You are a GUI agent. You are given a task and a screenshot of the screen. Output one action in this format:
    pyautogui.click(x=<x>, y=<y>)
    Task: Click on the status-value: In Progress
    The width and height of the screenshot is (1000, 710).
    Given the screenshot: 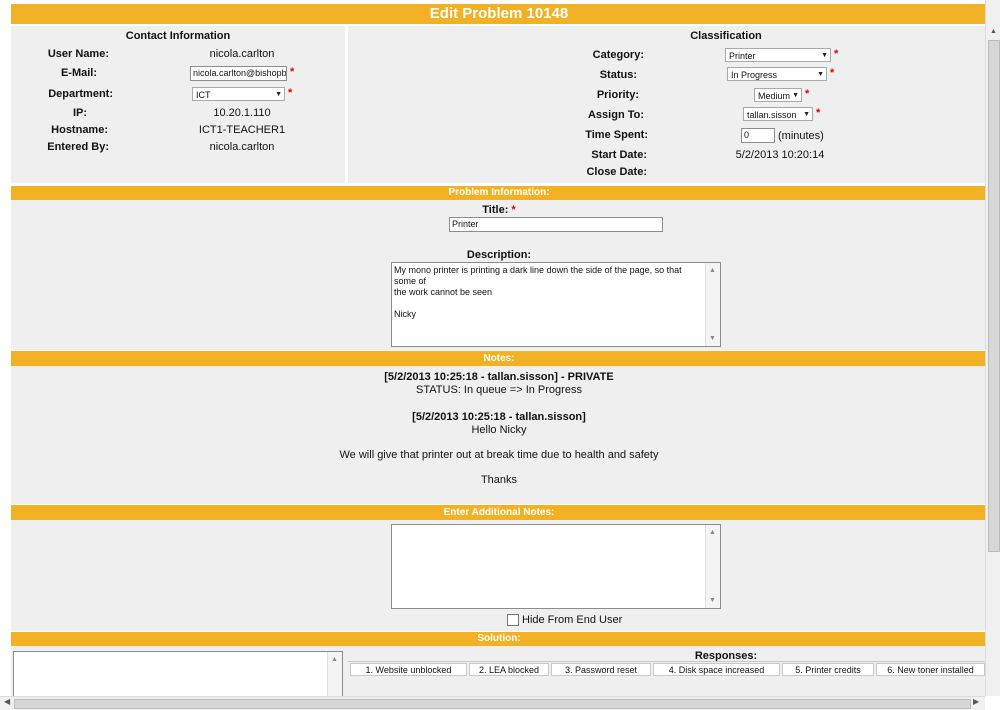 What is the action you would take?
    pyautogui.click(x=754, y=75)
    